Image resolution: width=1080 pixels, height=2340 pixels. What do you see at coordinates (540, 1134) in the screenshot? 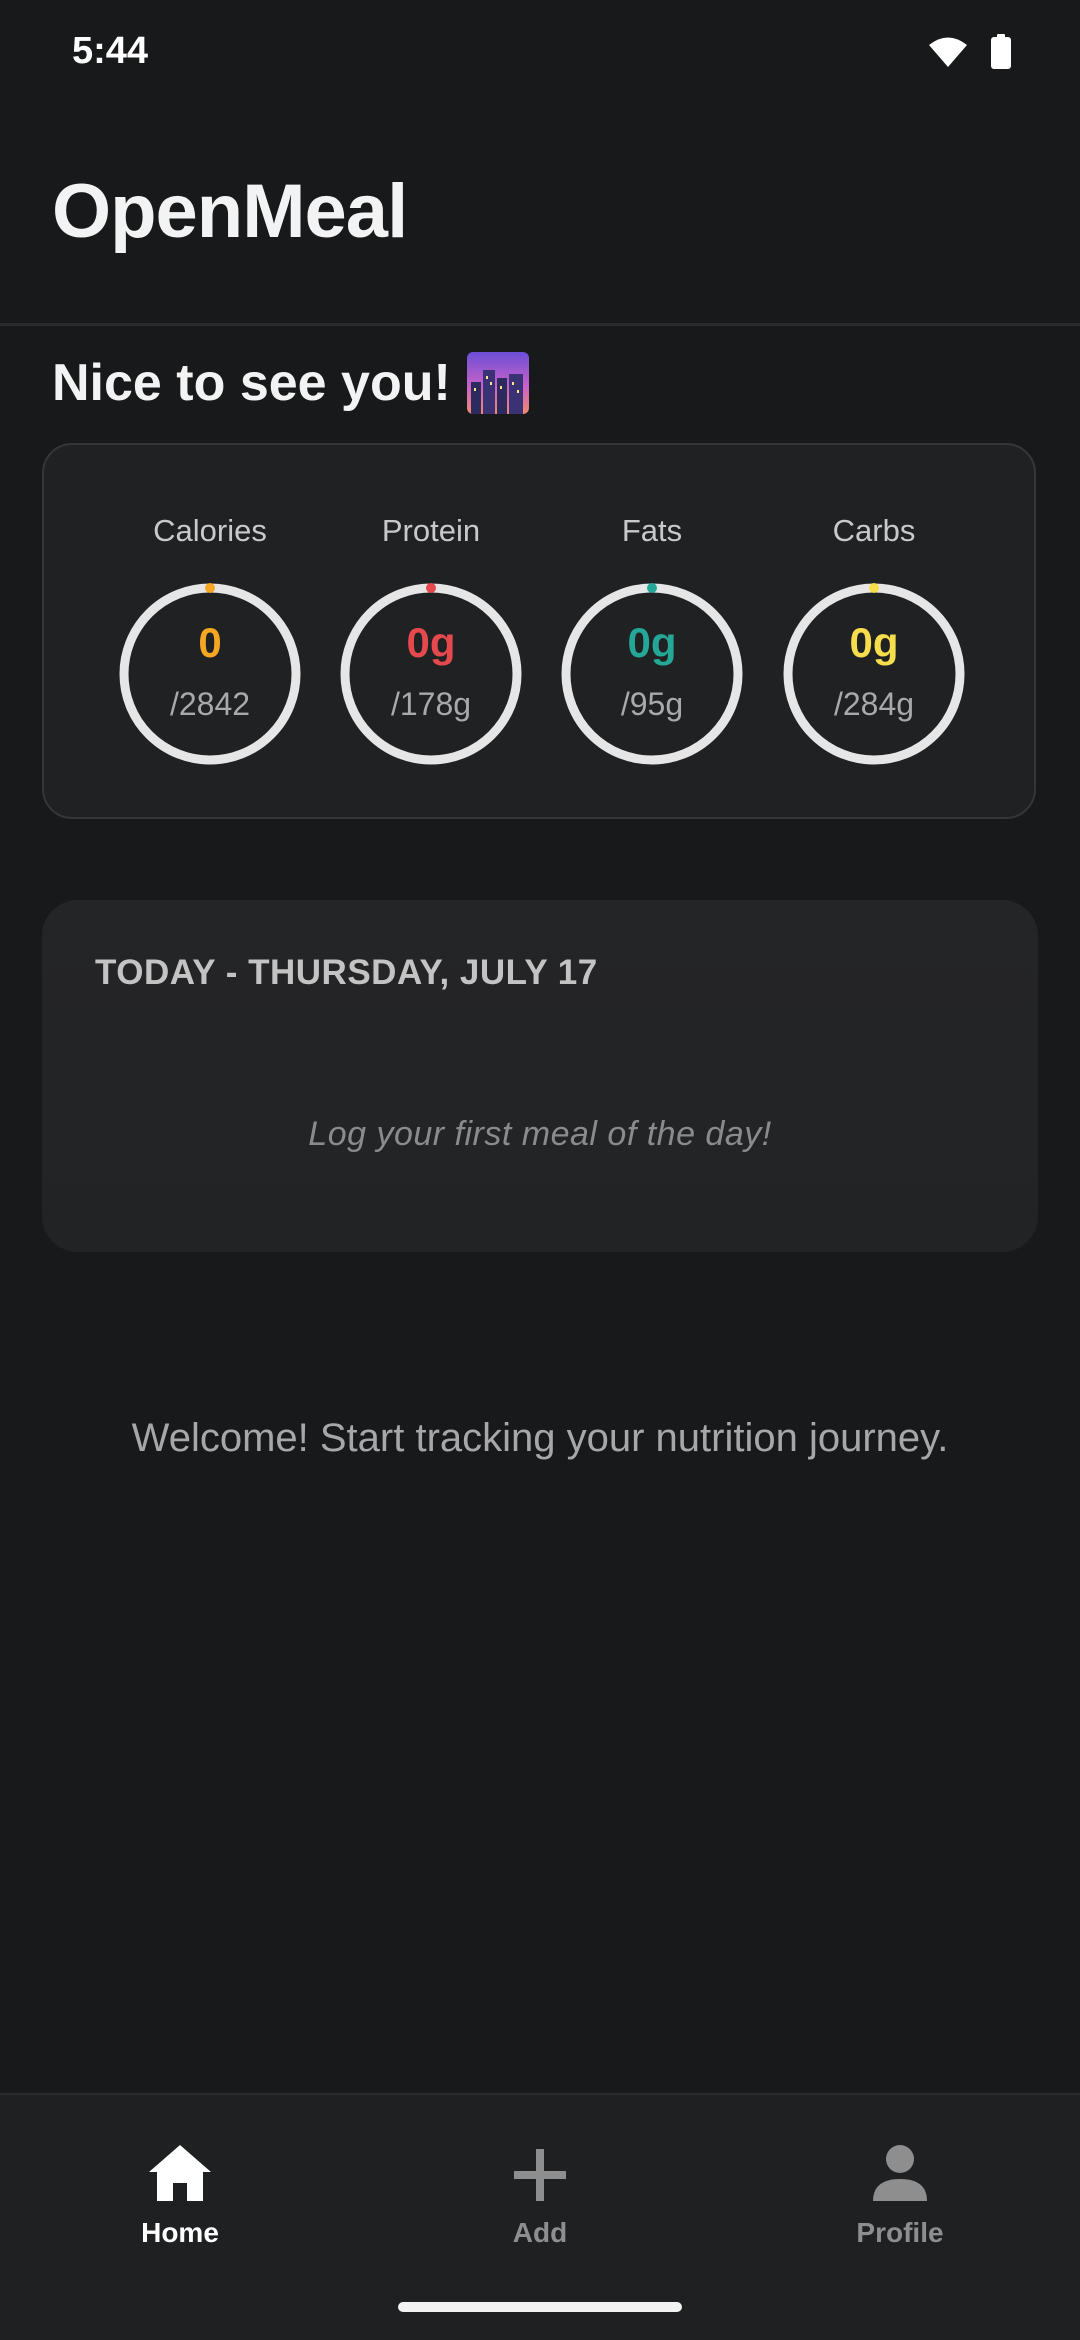
I see `empty-meals-message: Log your first meal of the day!` at bounding box center [540, 1134].